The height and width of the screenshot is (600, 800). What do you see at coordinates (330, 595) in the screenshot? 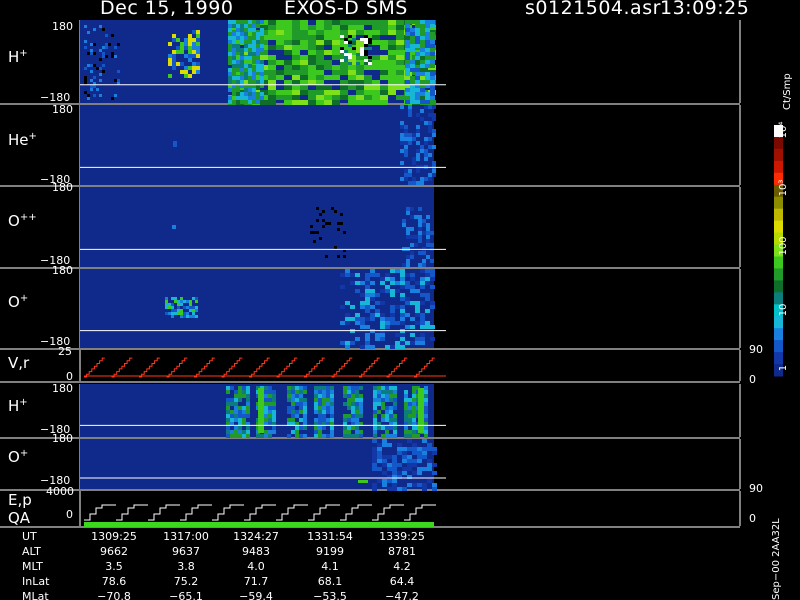
I see `footer-cell: −53.5` at bounding box center [330, 595].